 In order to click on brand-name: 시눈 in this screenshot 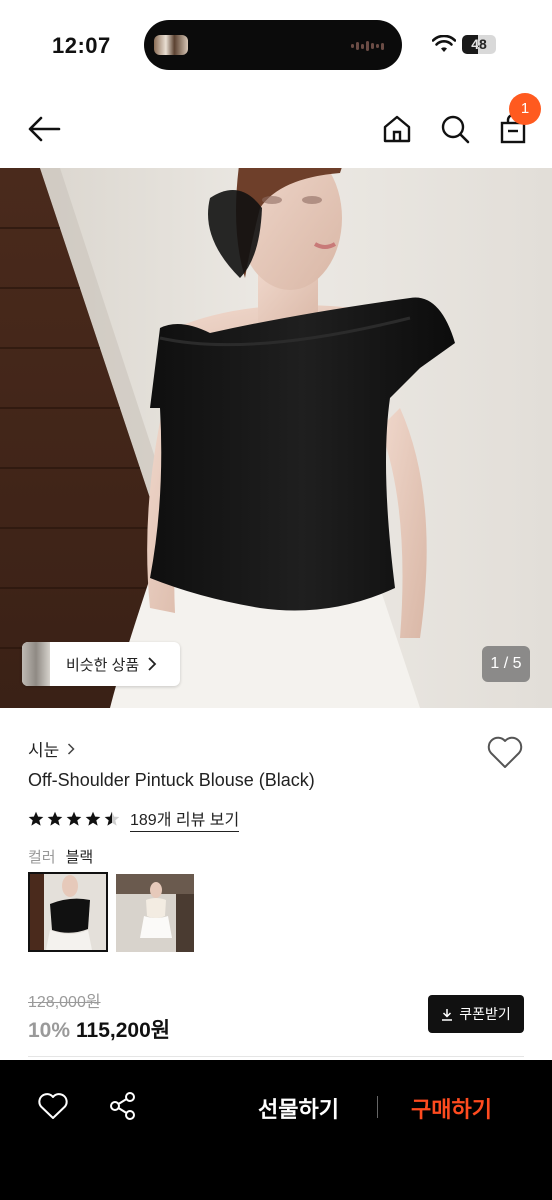, I will do `click(44, 750)`.